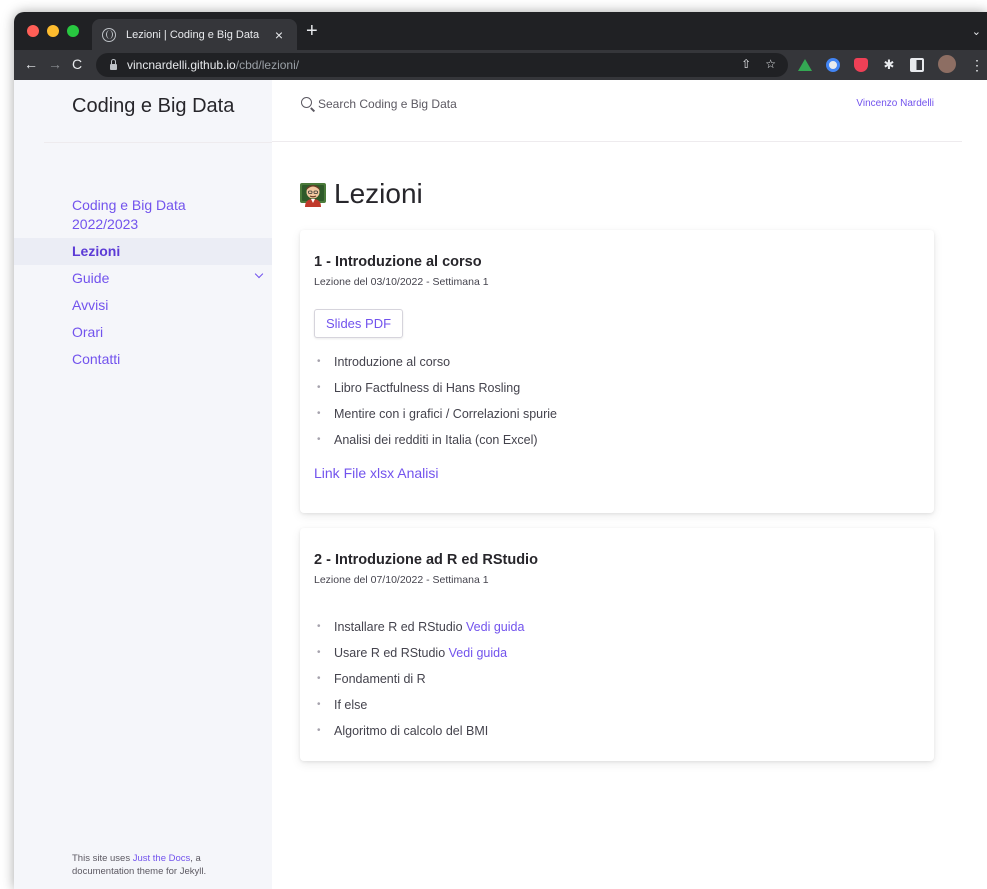  Describe the element at coordinates (90, 305) in the screenshot. I see `sidebar-item-label: Avvisi` at that location.